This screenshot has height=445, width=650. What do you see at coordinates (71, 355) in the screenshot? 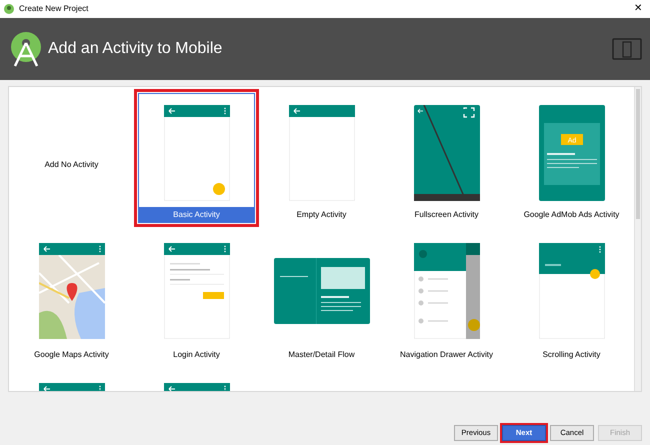
I see `activity-label: Google Maps Activity` at bounding box center [71, 355].